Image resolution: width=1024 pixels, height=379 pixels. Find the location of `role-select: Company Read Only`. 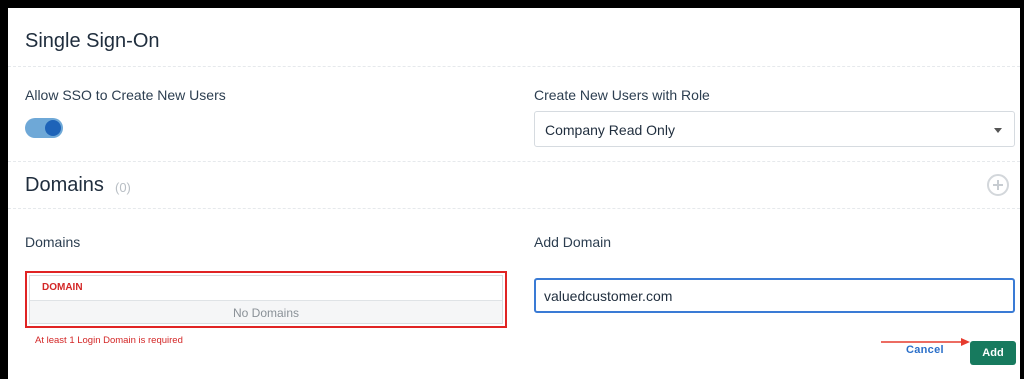

role-select: Company Read Only is located at coordinates (774, 129).